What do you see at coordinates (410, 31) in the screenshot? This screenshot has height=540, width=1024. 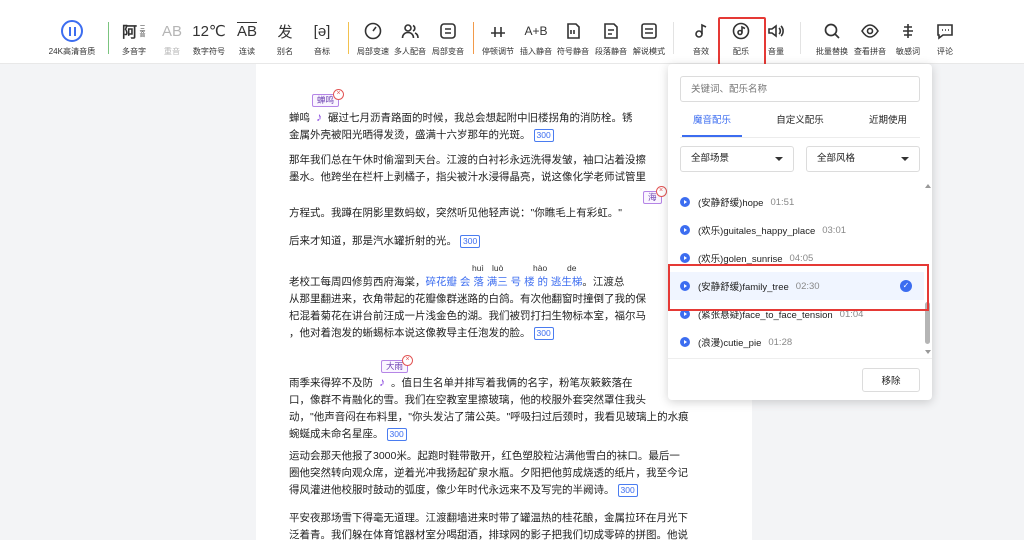 I see `users-icon` at bounding box center [410, 31].